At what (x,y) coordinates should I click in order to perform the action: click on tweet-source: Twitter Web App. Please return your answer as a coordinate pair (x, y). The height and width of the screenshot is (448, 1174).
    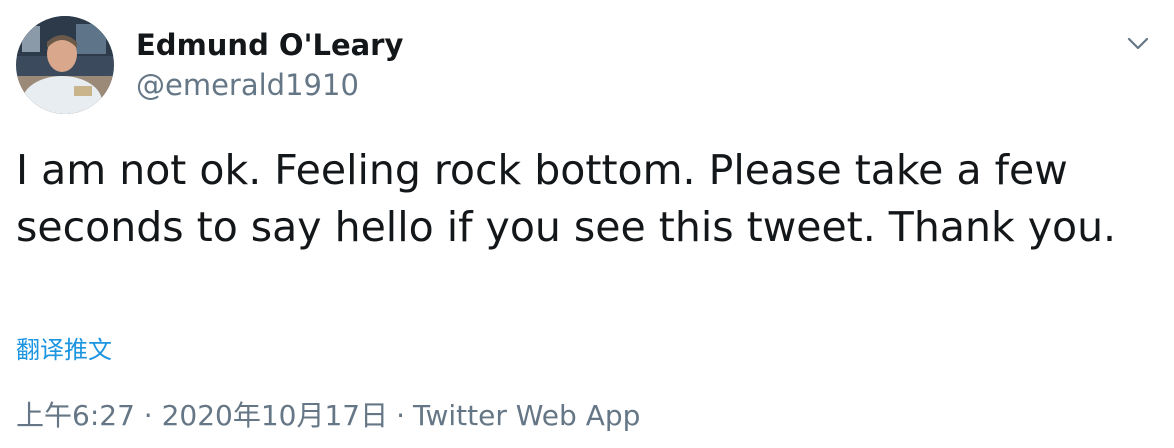
    Looking at the image, I should click on (526, 415).